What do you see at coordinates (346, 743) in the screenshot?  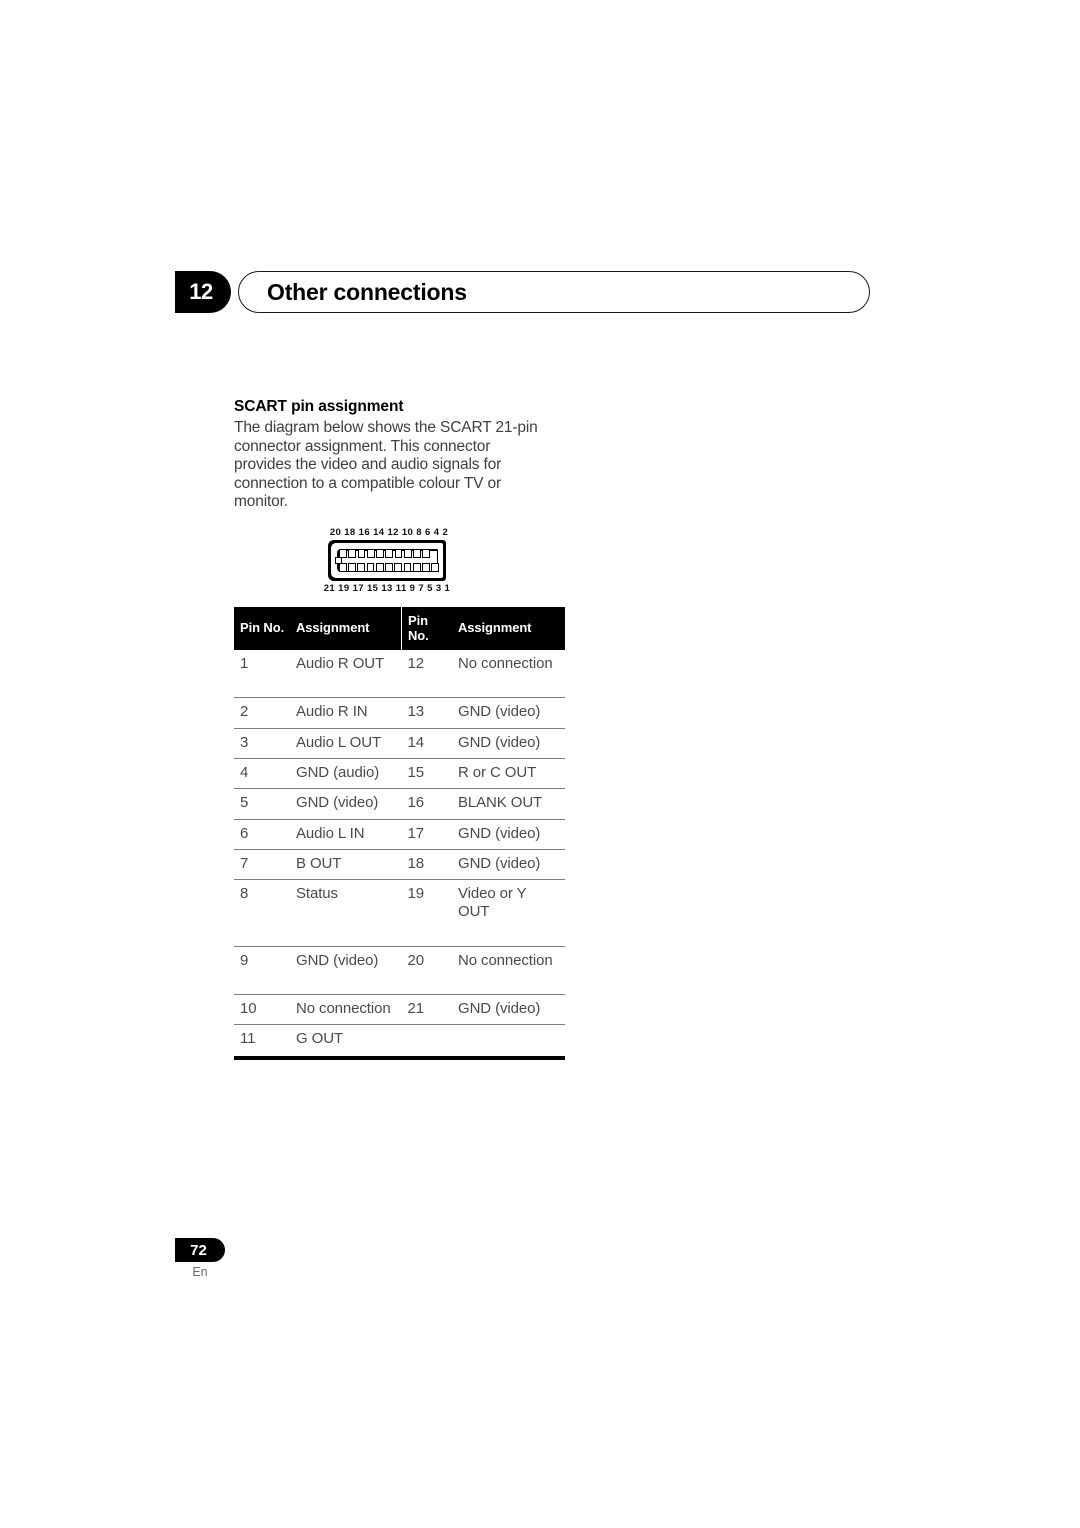 I see `cell-assignment-1: Audio L OUT` at bounding box center [346, 743].